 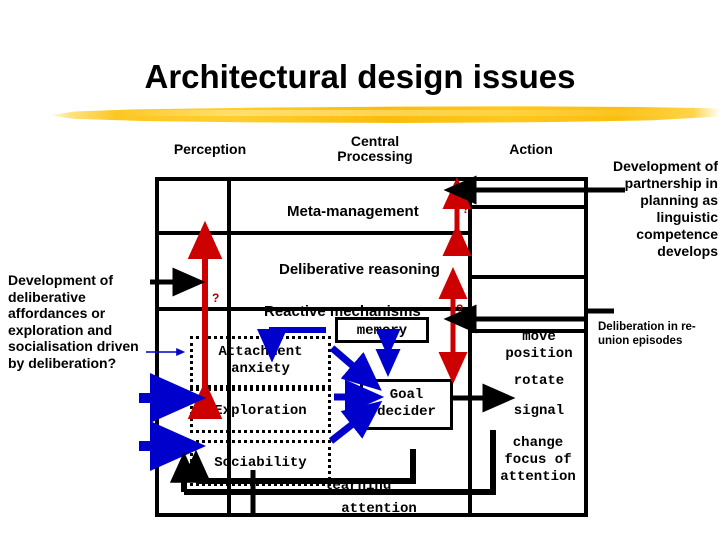 I want to click on row-divider-action-top, so click(x=528, y=207).